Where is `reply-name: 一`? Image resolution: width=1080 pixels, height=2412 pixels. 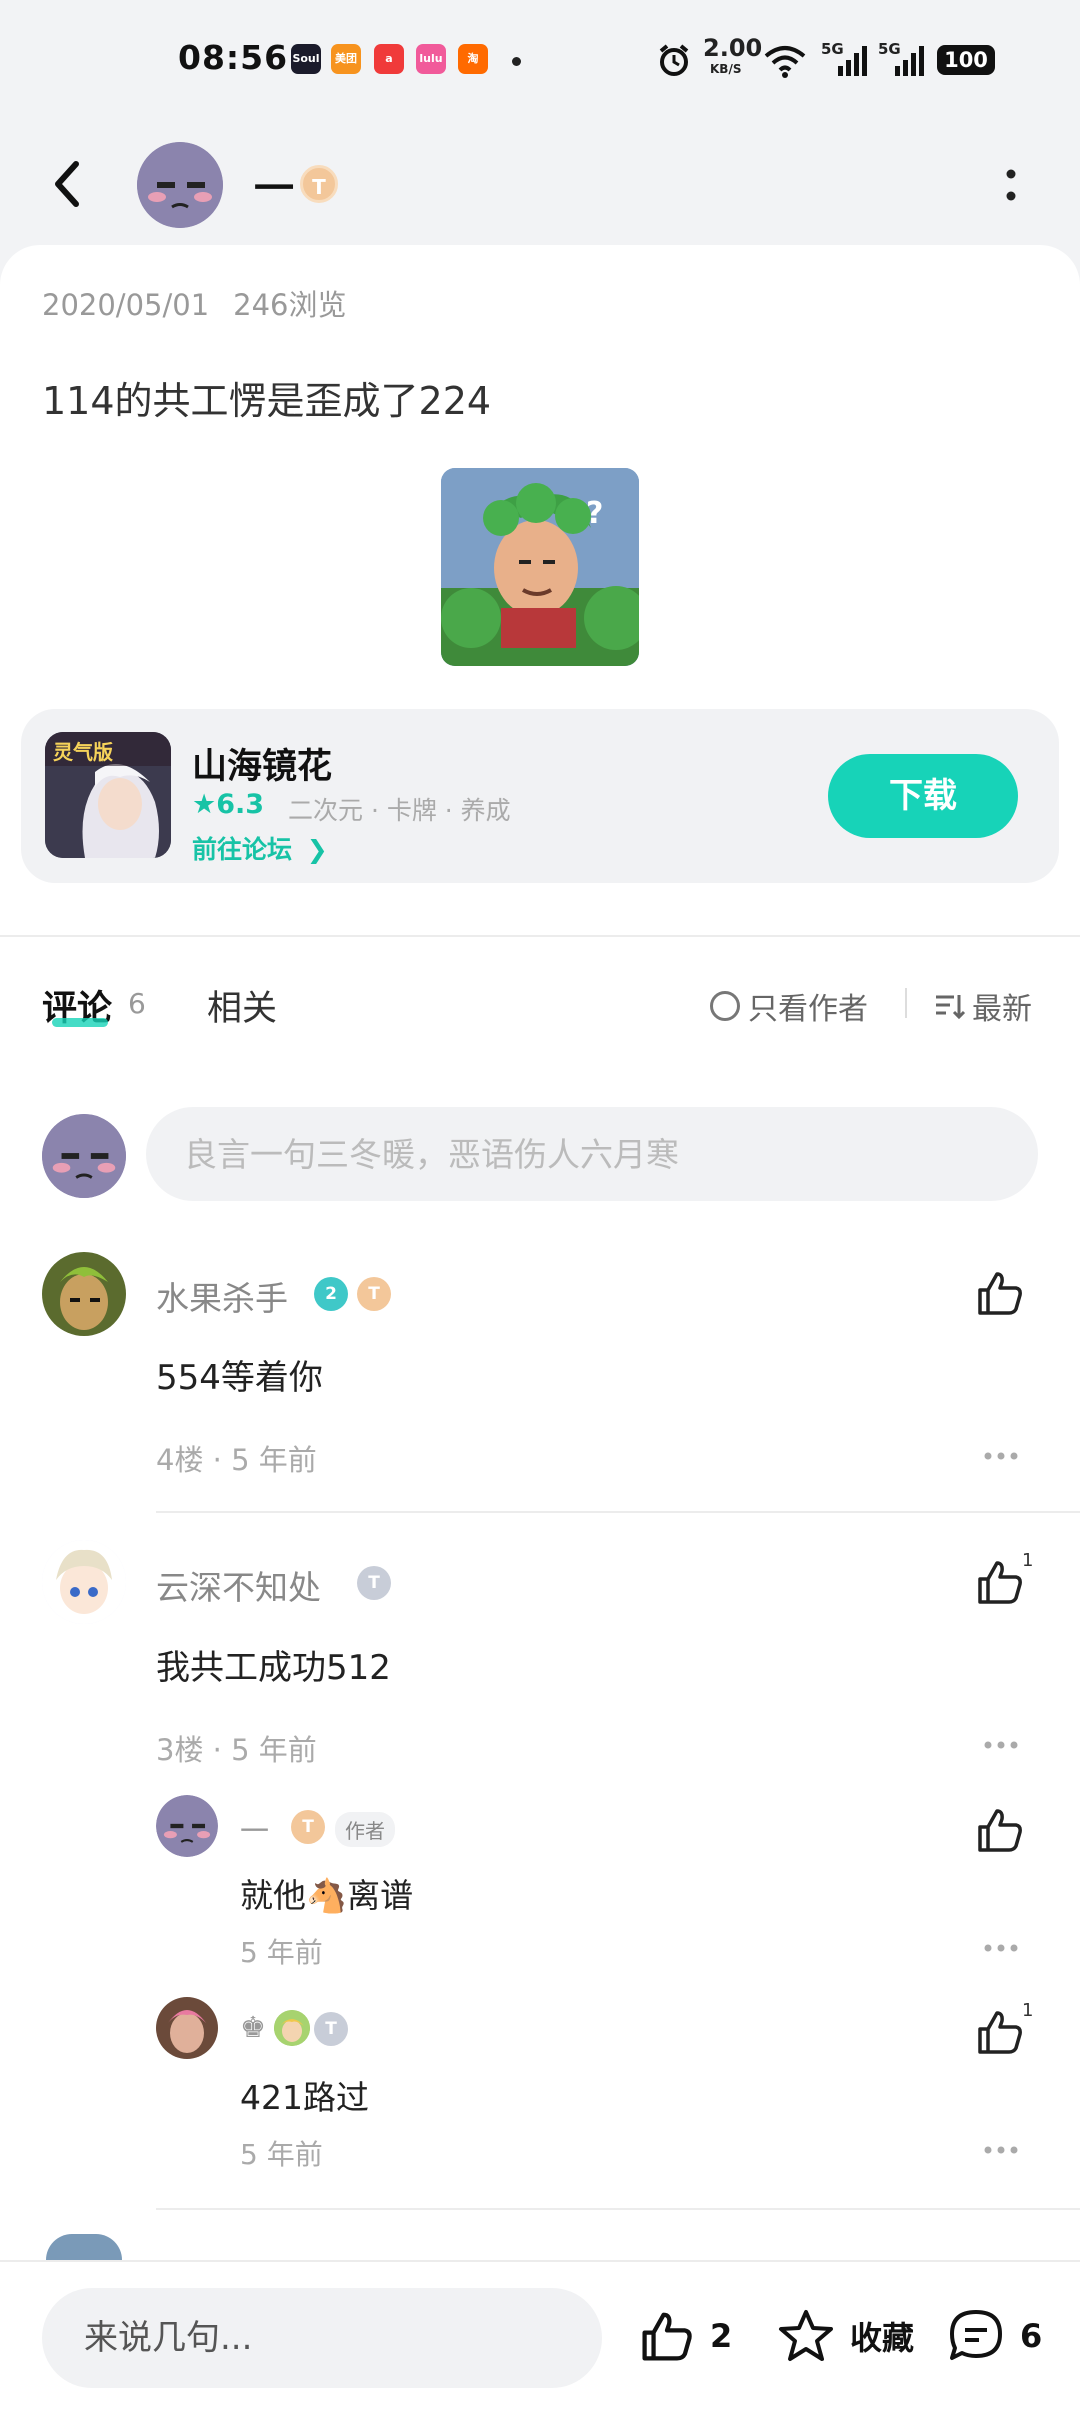
reply-name: 一 is located at coordinates (254, 1829).